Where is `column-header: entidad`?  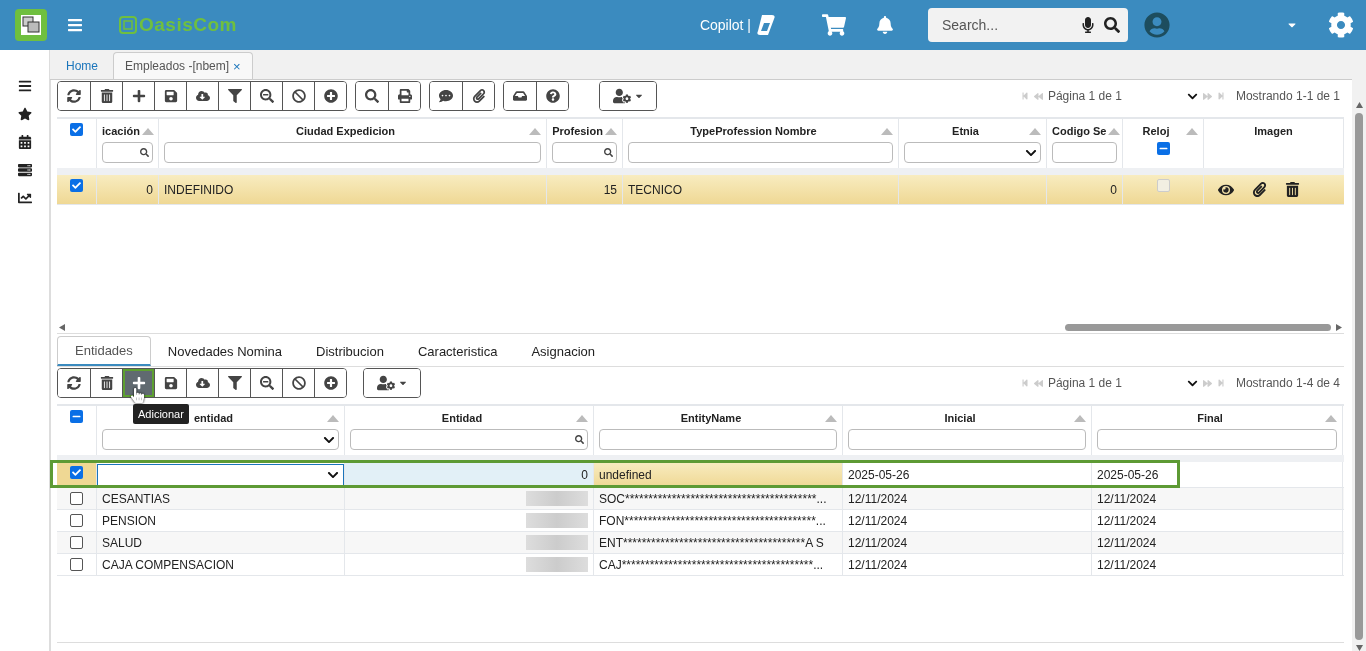
column-header: entidad is located at coordinates (213, 418).